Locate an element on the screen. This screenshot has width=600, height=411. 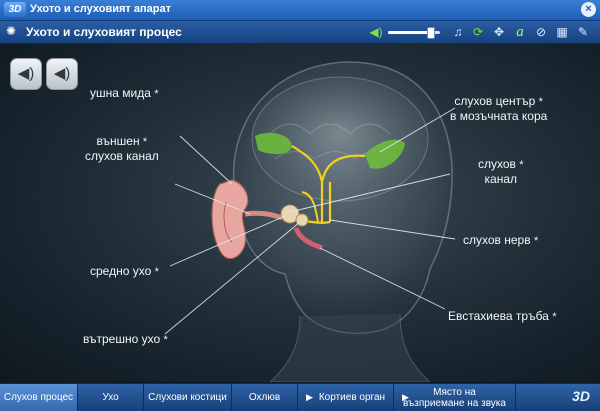
label-text: слухов * is located at coordinates (501, 164).